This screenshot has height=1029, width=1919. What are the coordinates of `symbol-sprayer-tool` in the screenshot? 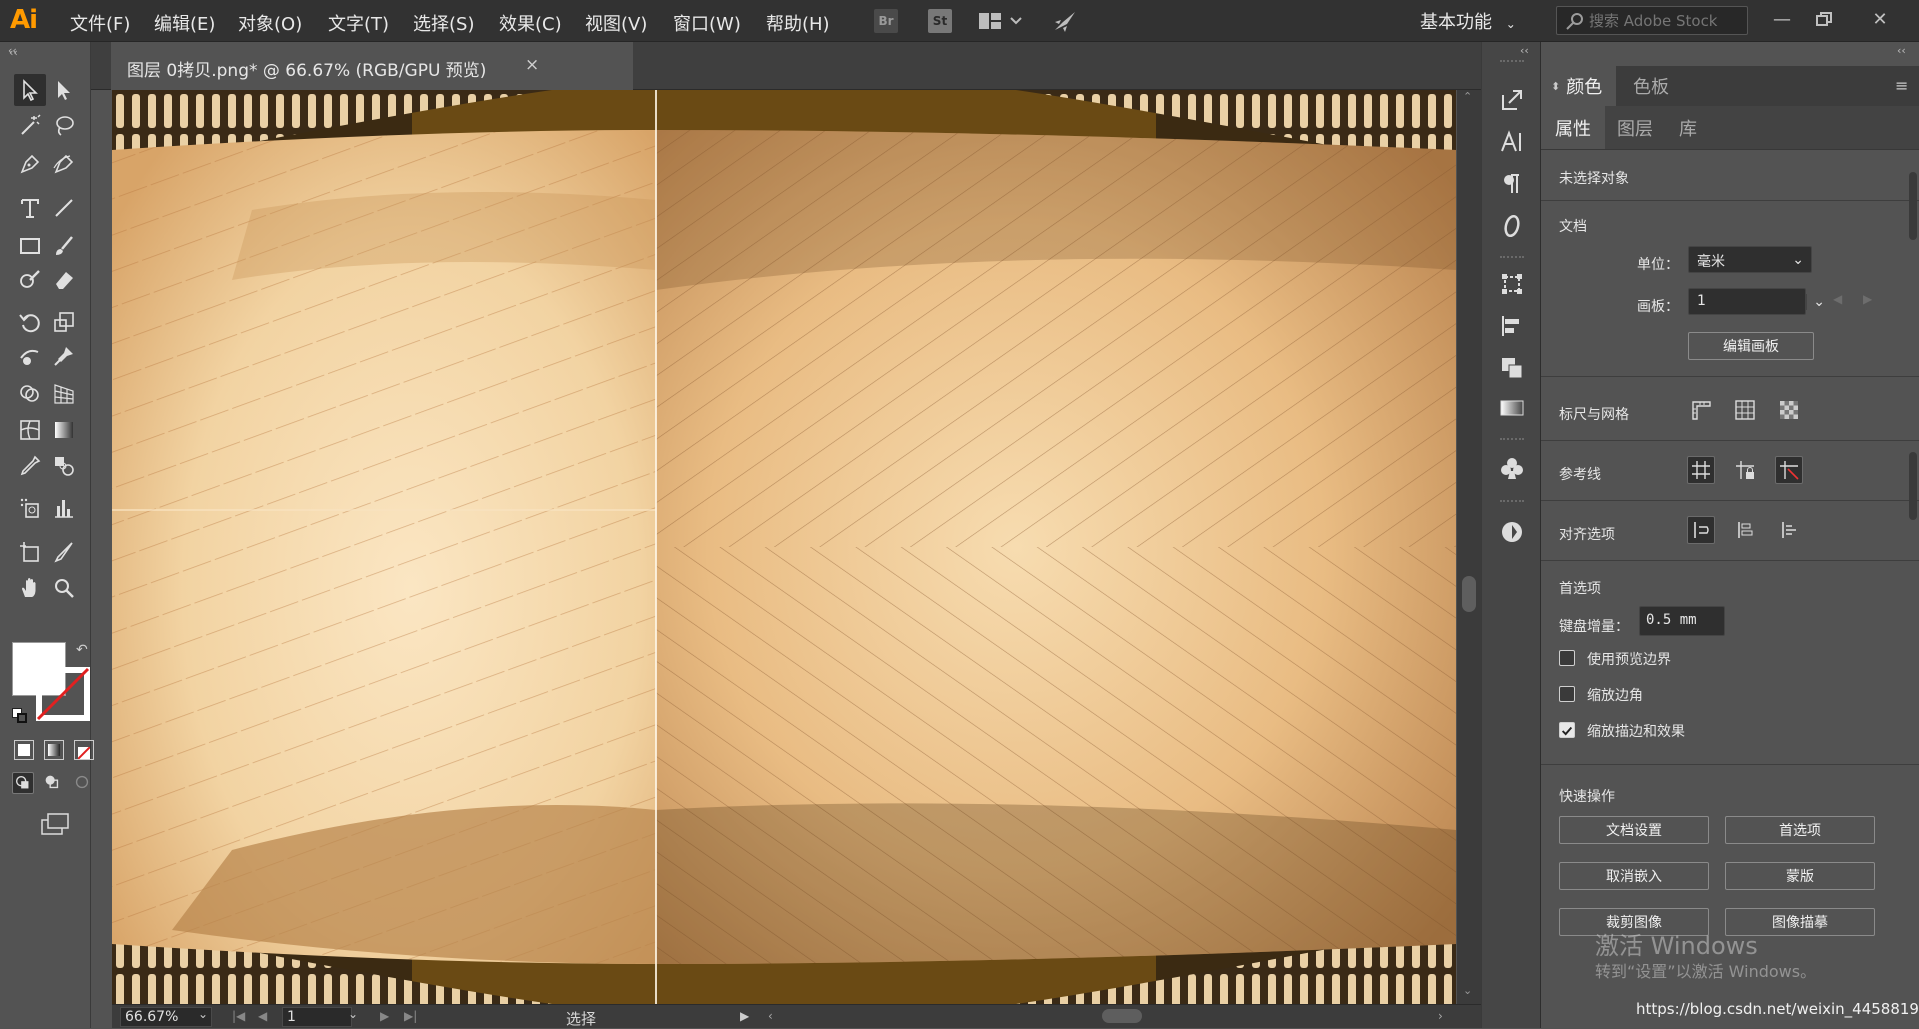 It's located at (30, 508).